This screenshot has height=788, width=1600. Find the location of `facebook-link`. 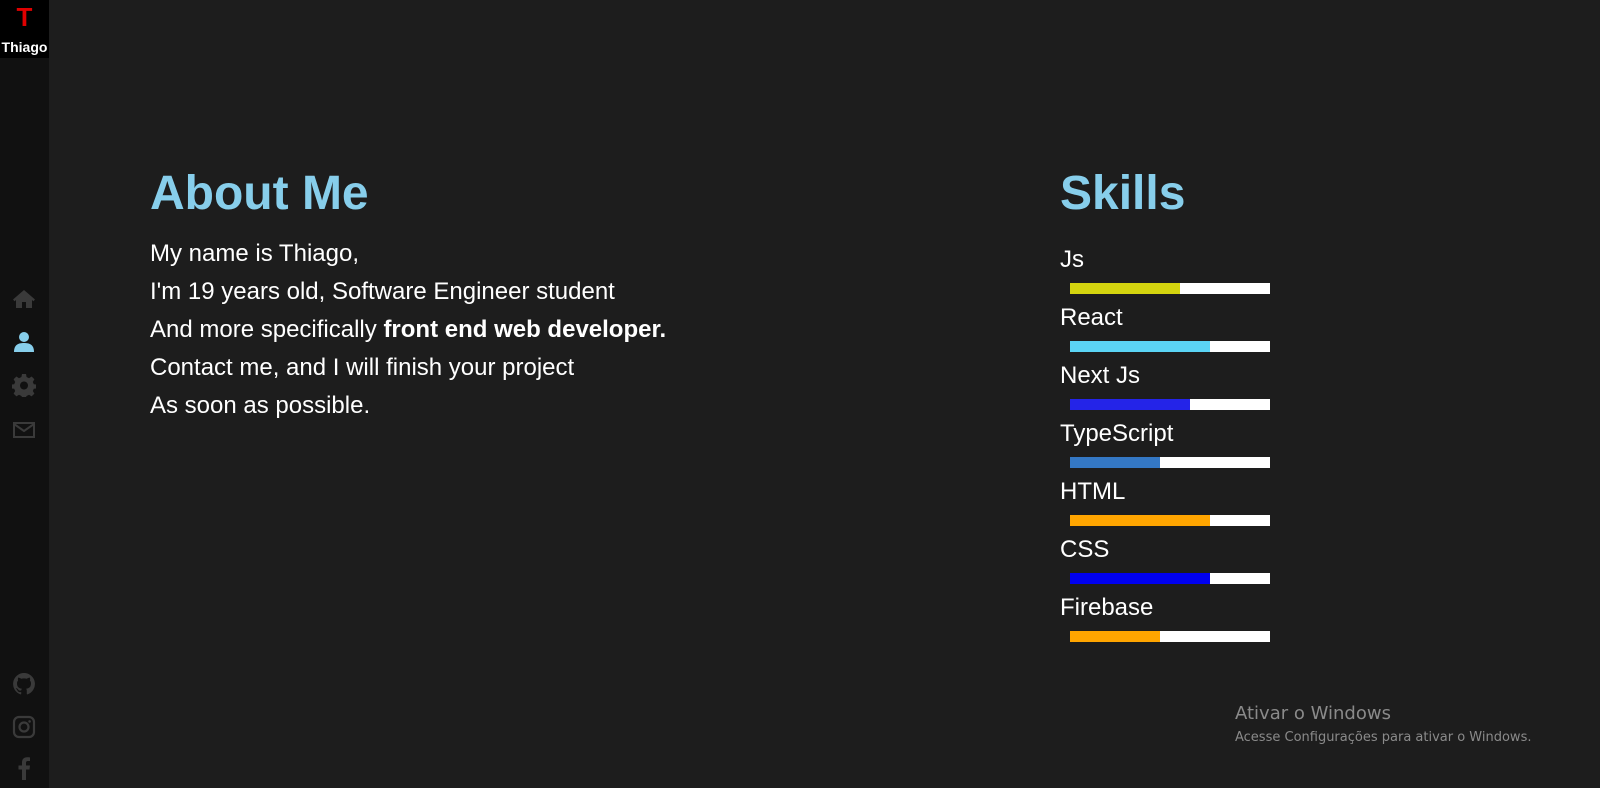

facebook-link is located at coordinates (24, 768).